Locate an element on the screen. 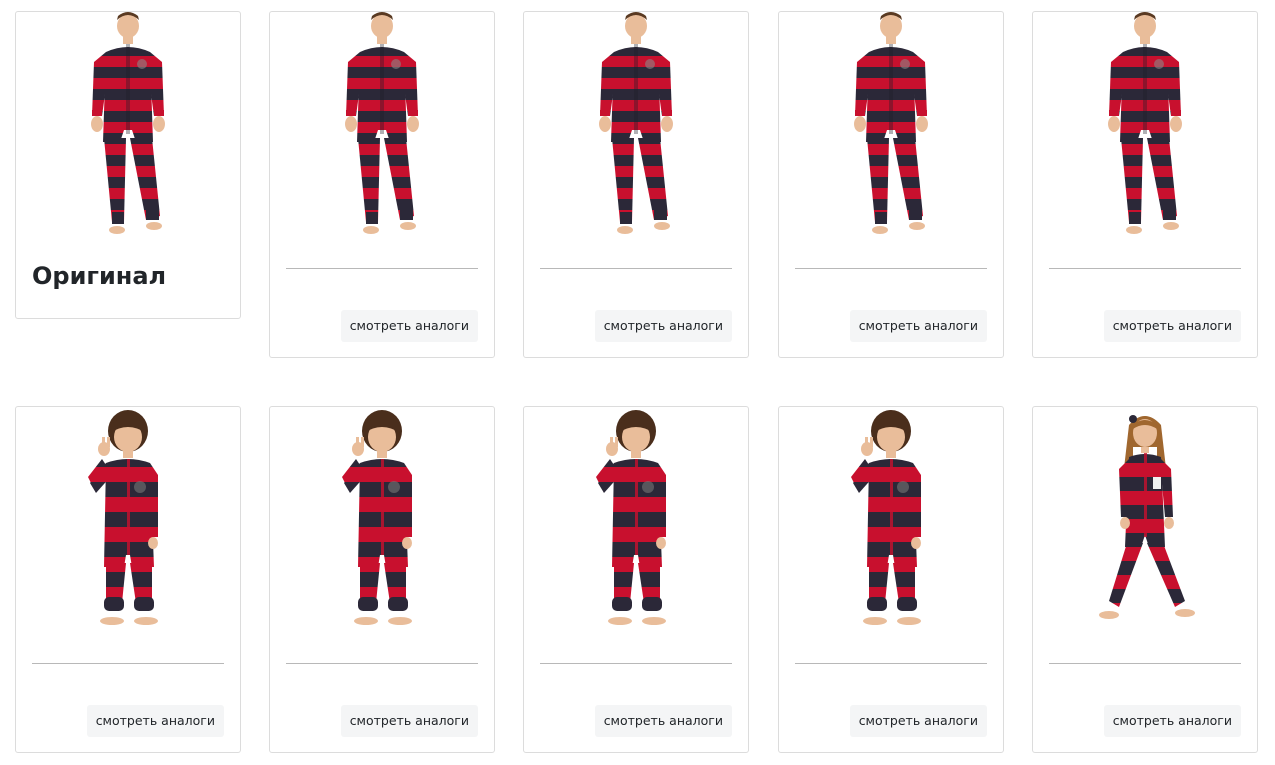 This screenshot has width=1275, height=765. original-product-image is located at coordinates (128, 126).